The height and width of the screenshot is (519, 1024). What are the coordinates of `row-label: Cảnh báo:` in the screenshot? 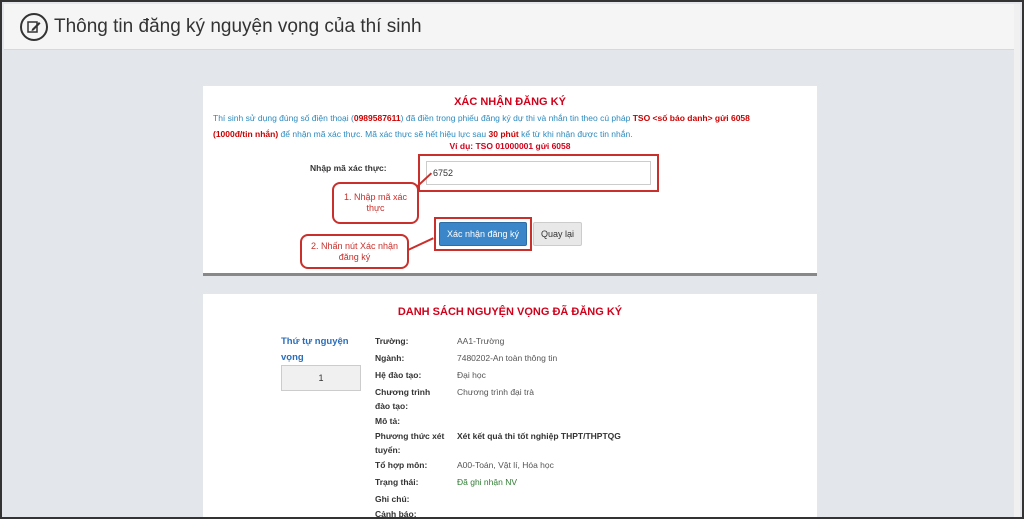 It's located at (396, 514).